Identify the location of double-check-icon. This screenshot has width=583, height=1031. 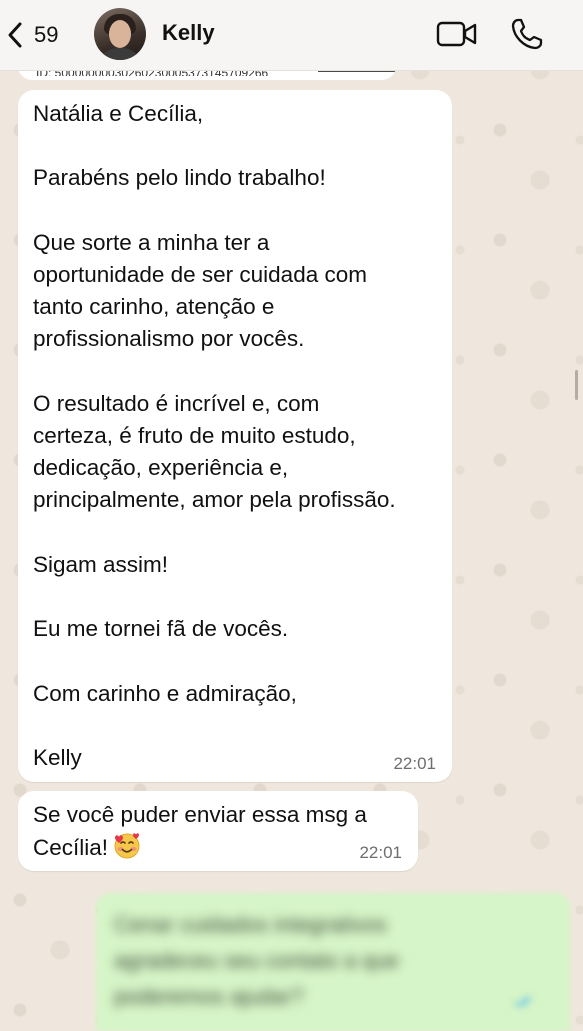
(523, 1002).